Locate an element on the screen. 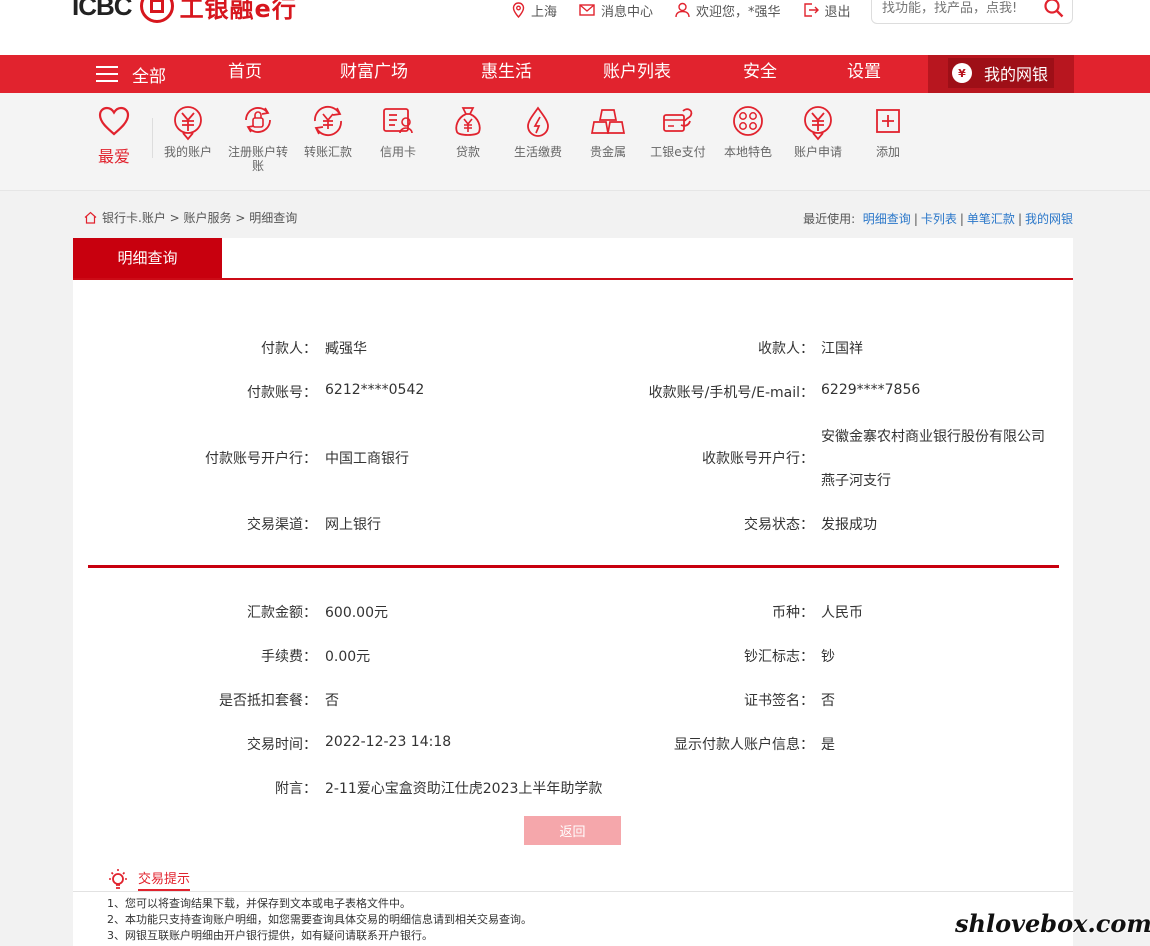 The height and width of the screenshot is (946, 1150). search-icon is located at coordinates (1054, 9).